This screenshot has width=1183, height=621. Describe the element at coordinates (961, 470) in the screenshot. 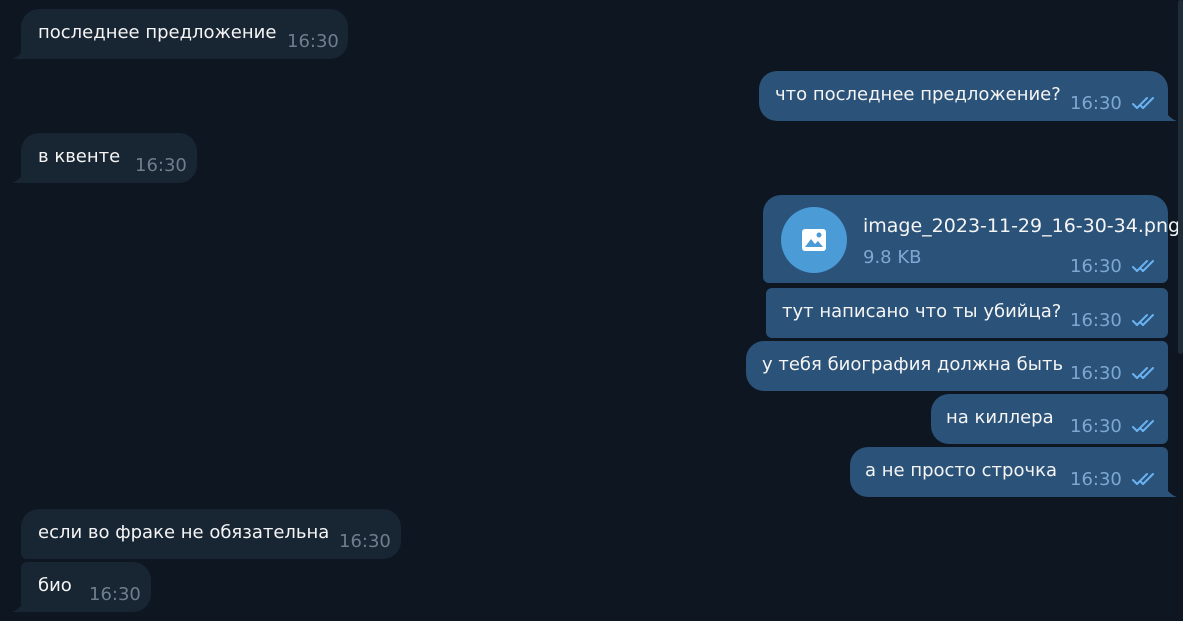

I see `message-text: а не просто строчка` at that location.